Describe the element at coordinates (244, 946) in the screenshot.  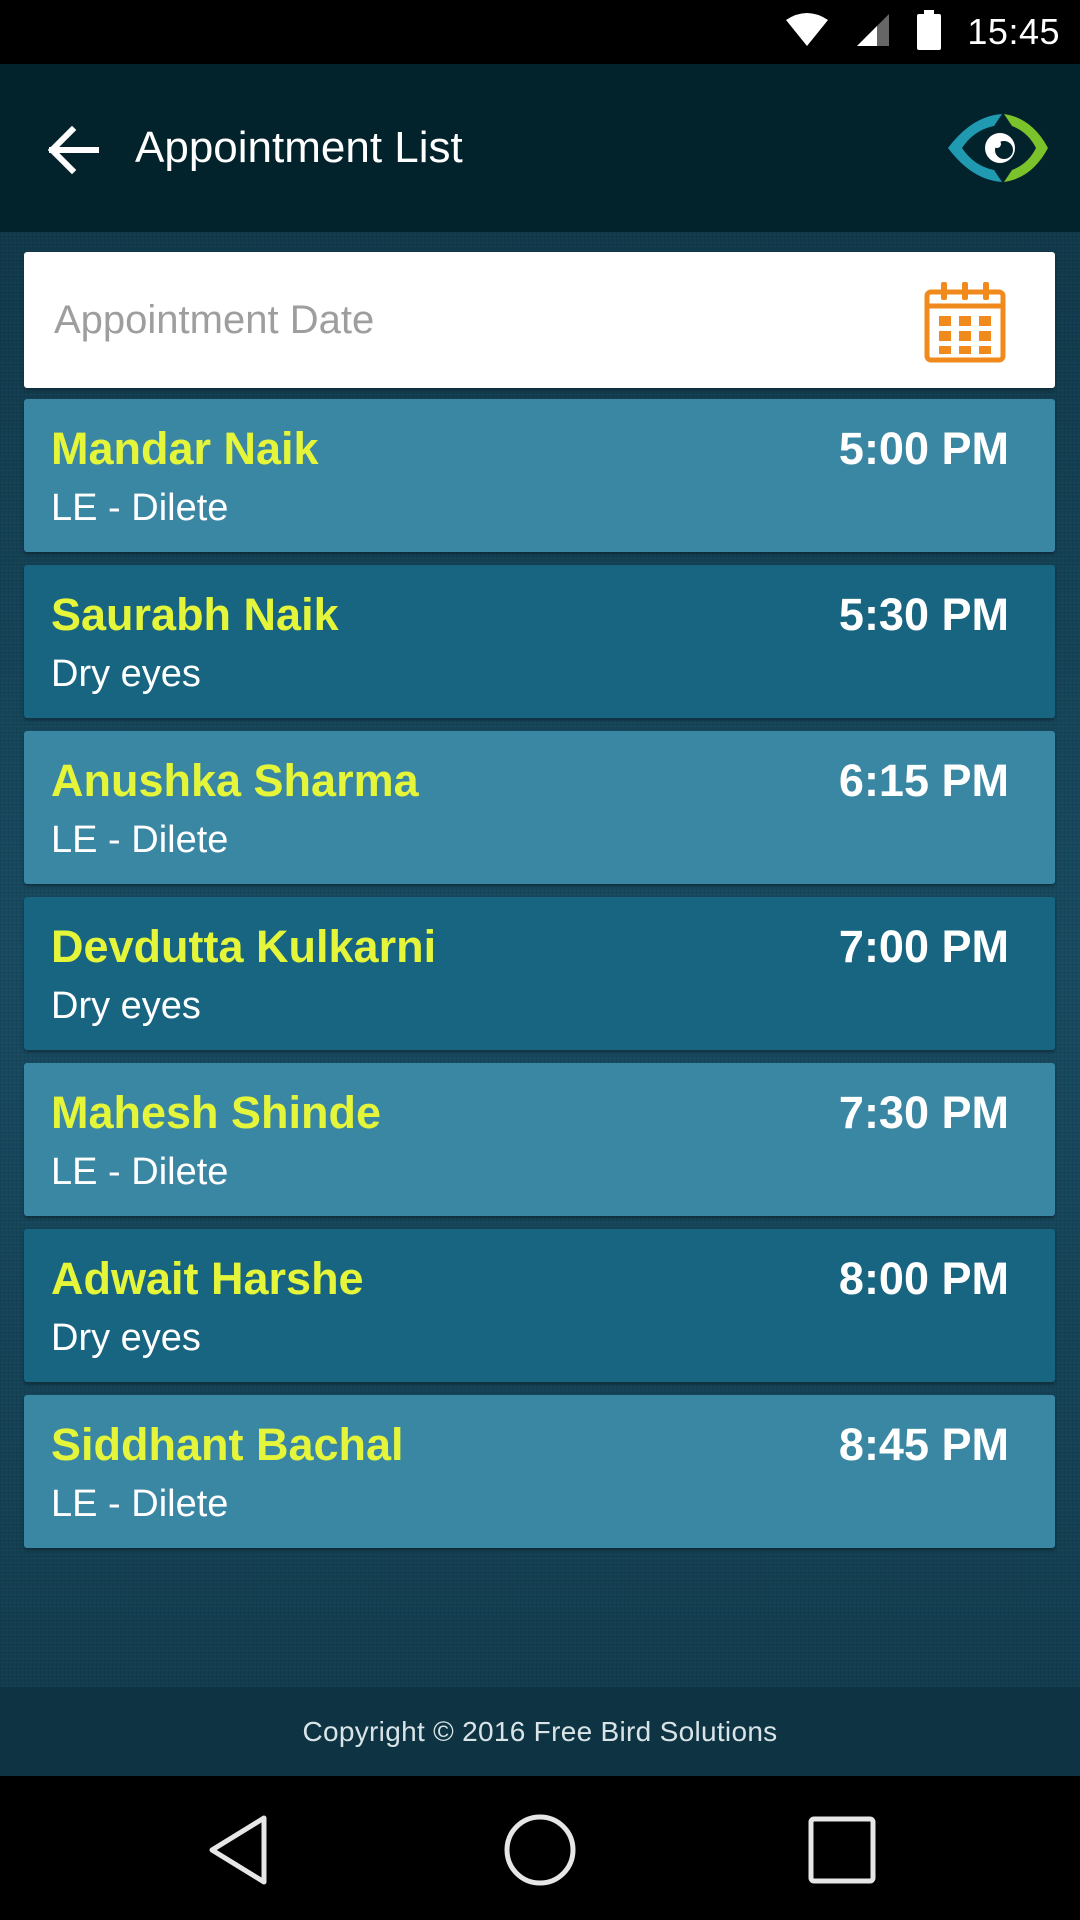
I see `patient-name: Devdutta Kulkarni` at that location.